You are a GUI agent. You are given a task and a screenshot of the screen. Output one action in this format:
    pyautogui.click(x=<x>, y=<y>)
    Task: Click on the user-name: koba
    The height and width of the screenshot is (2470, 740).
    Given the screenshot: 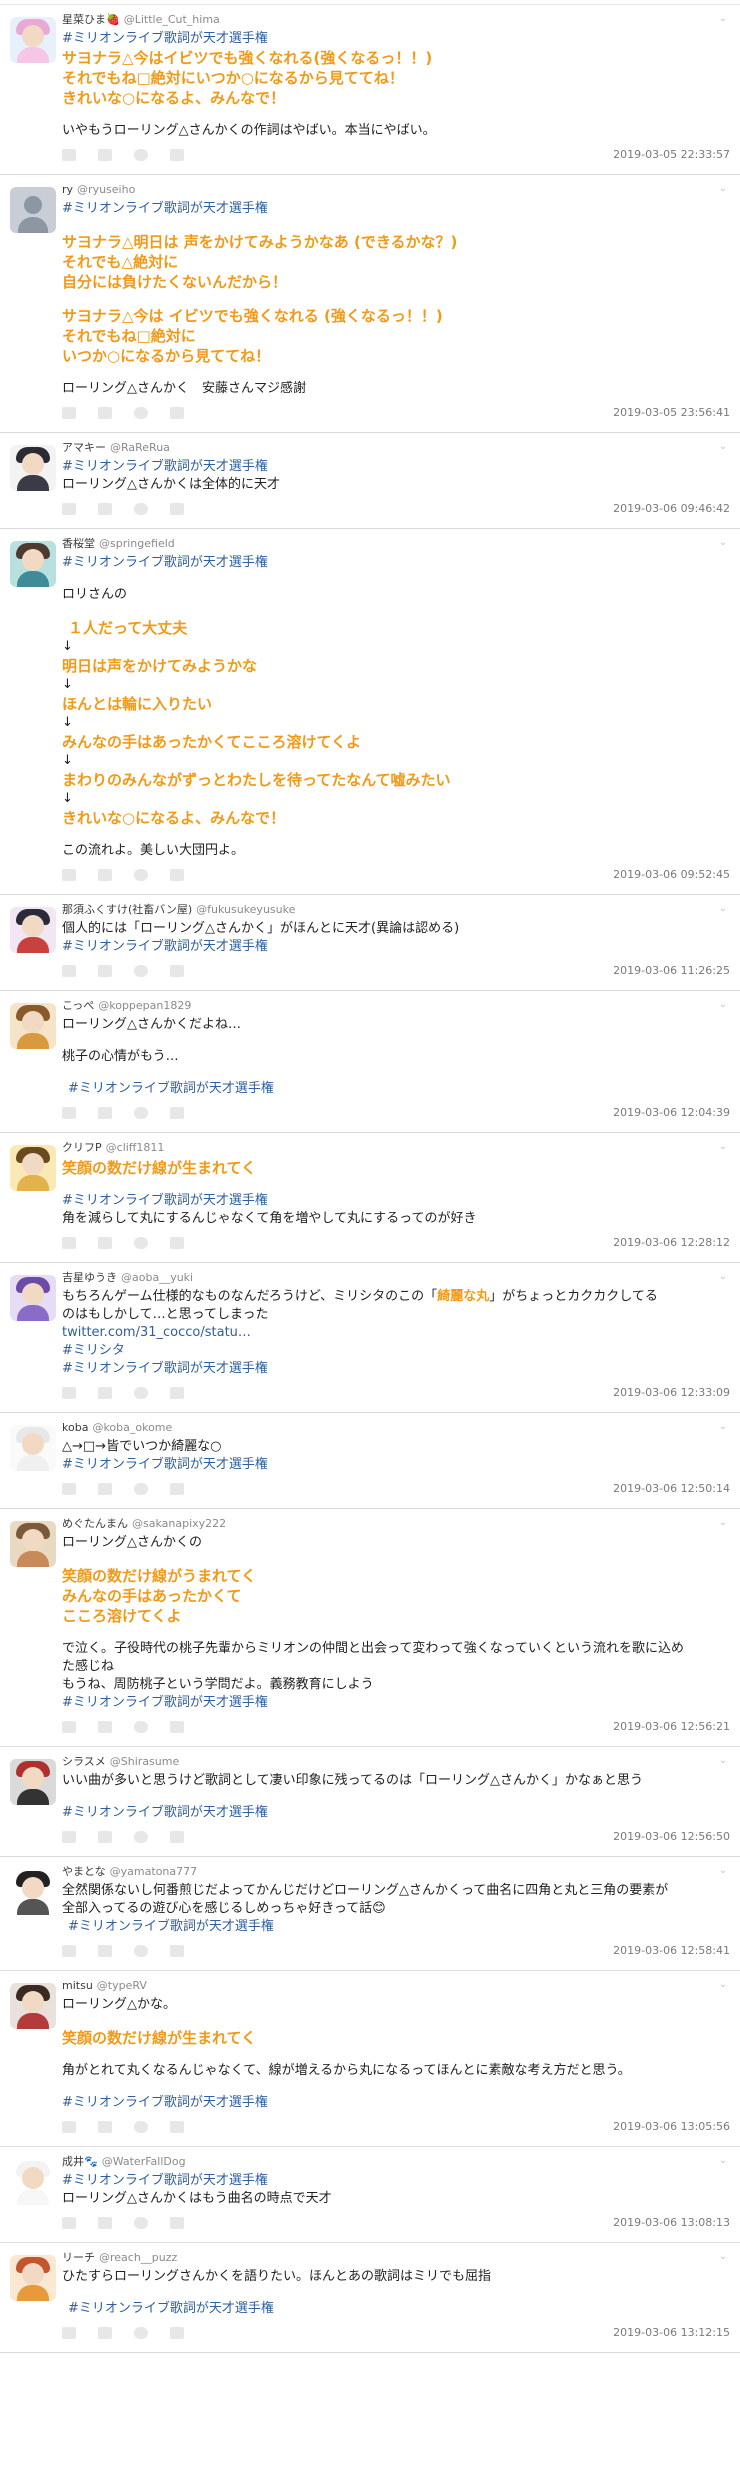 What is the action you would take?
    pyautogui.click(x=75, y=1427)
    